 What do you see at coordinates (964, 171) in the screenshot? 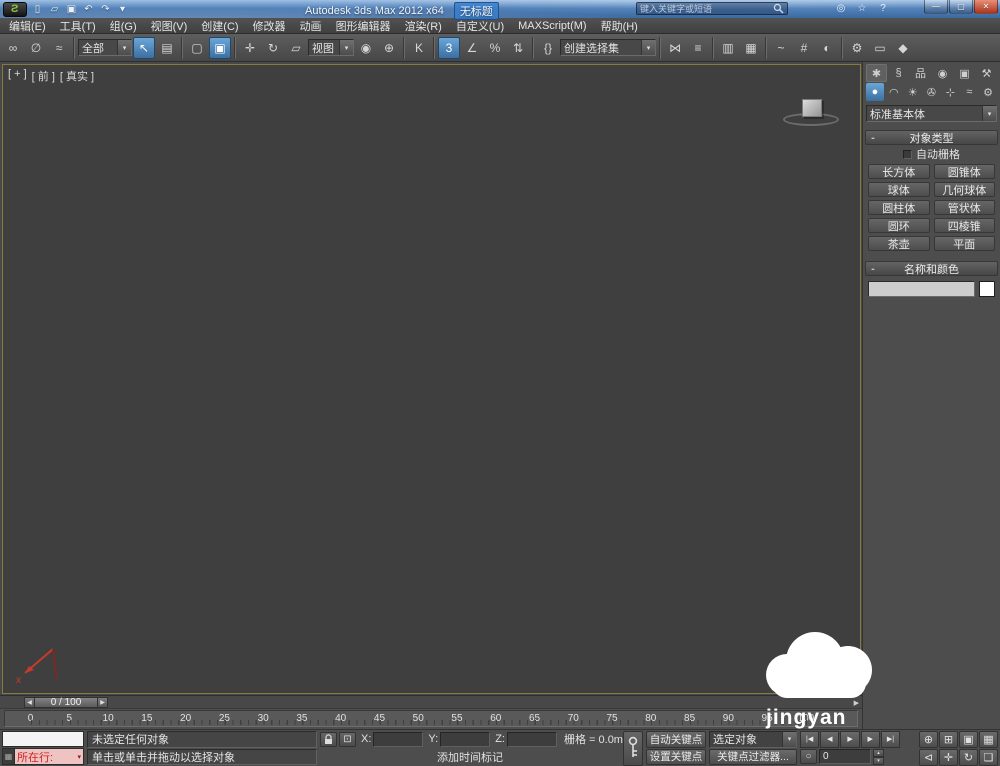
I see `object-type-button: 圆锥体` at bounding box center [964, 171].